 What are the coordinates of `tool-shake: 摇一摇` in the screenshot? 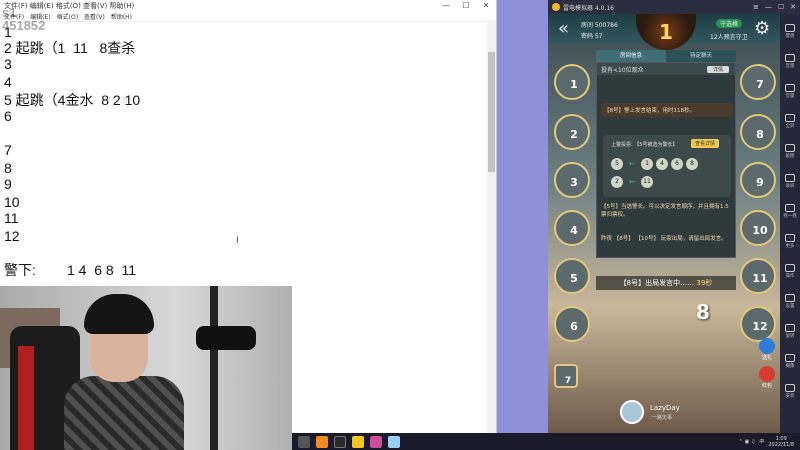 It's located at (790, 211).